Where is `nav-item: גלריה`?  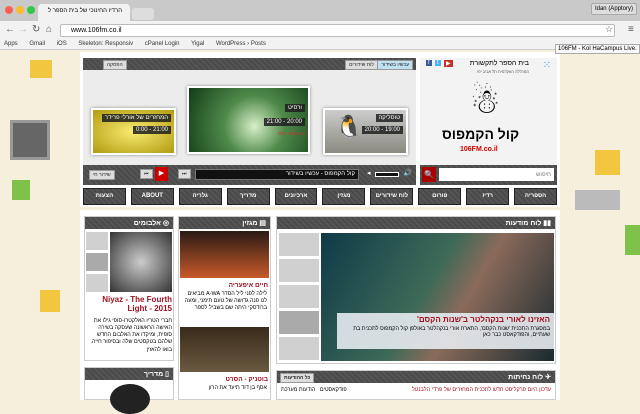 nav-item: גלריה is located at coordinates (200, 196).